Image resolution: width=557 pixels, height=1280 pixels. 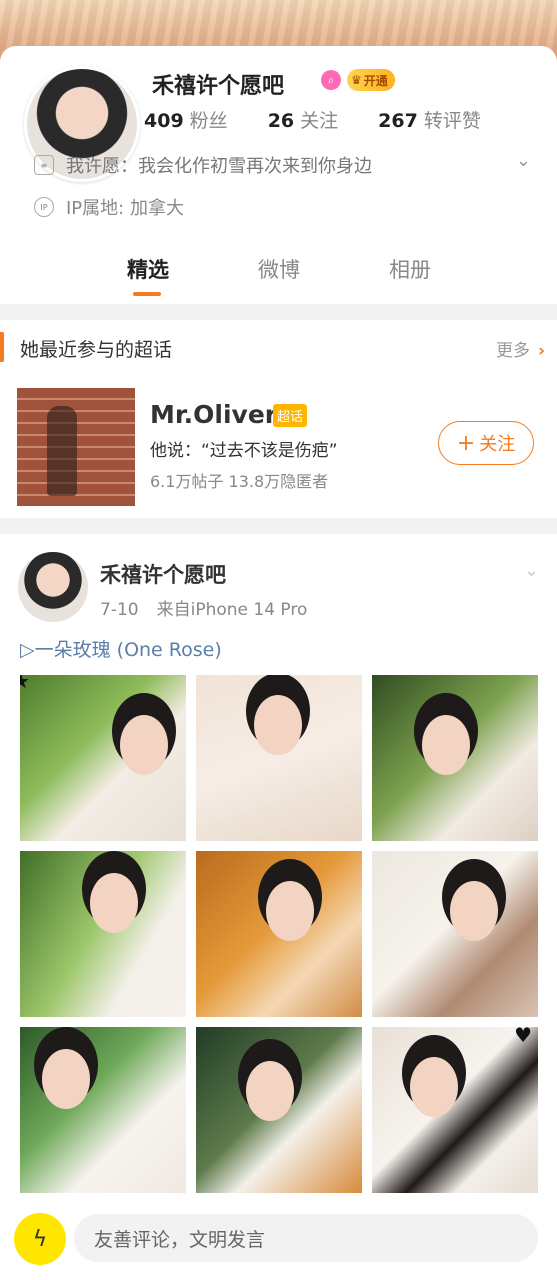 What do you see at coordinates (523, 160) in the screenshot?
I see `chevron-down-icon: ⌄` at bounding box center [523, 160].